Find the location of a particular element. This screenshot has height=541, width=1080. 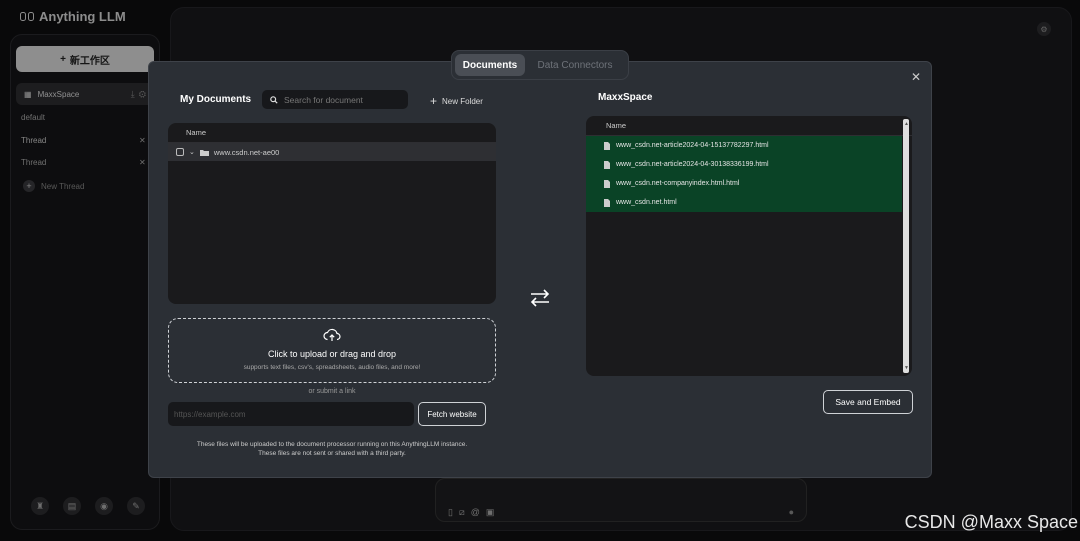

search-icon is located at coordinates (274, 99).